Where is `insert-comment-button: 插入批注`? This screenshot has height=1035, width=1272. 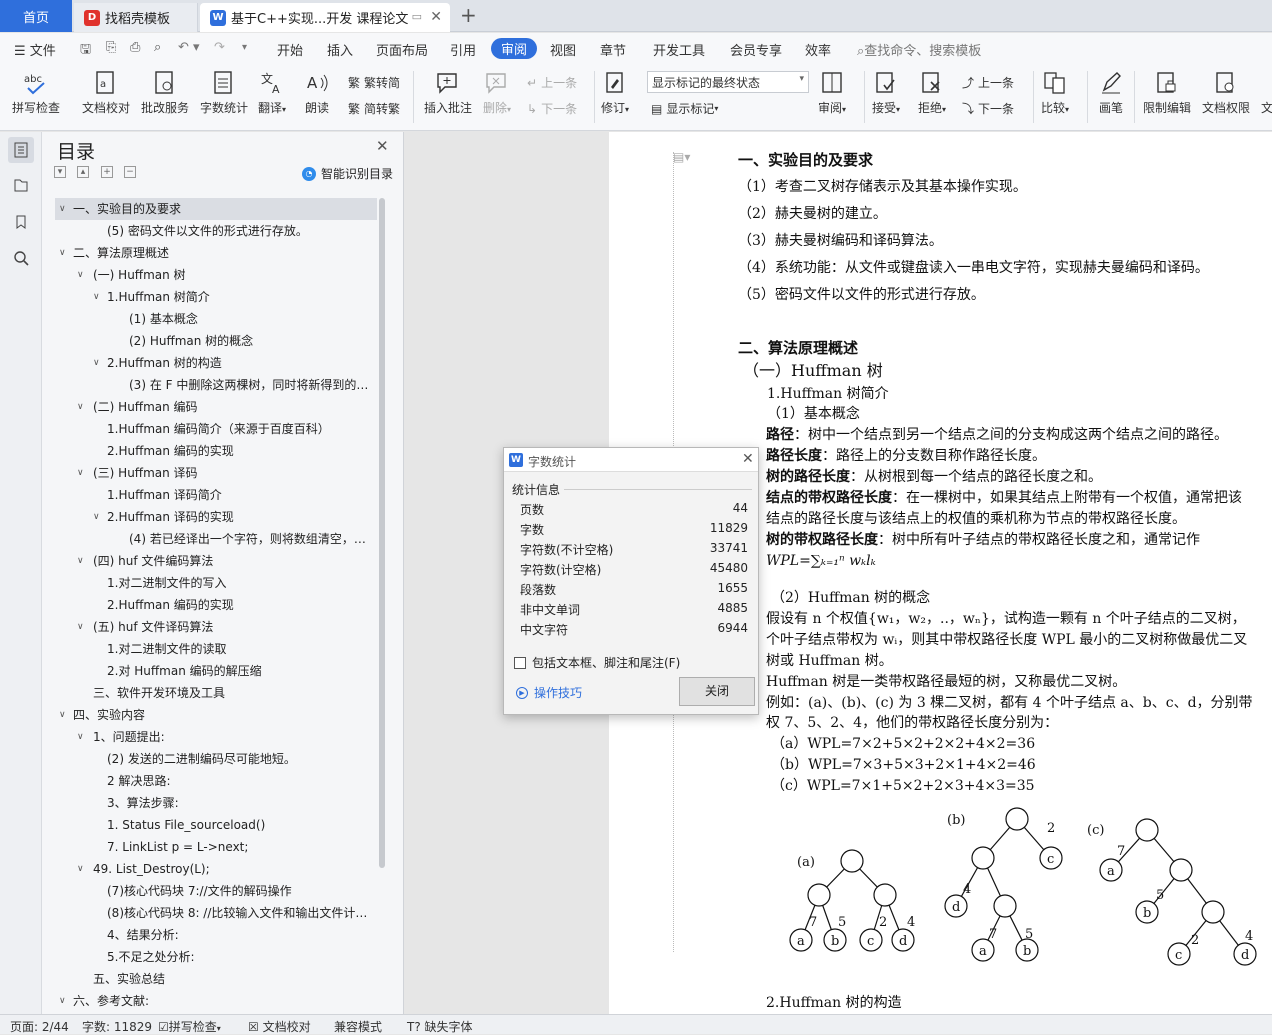
insert-comment-button: 插入批注 is located at coordinates (448, 91).